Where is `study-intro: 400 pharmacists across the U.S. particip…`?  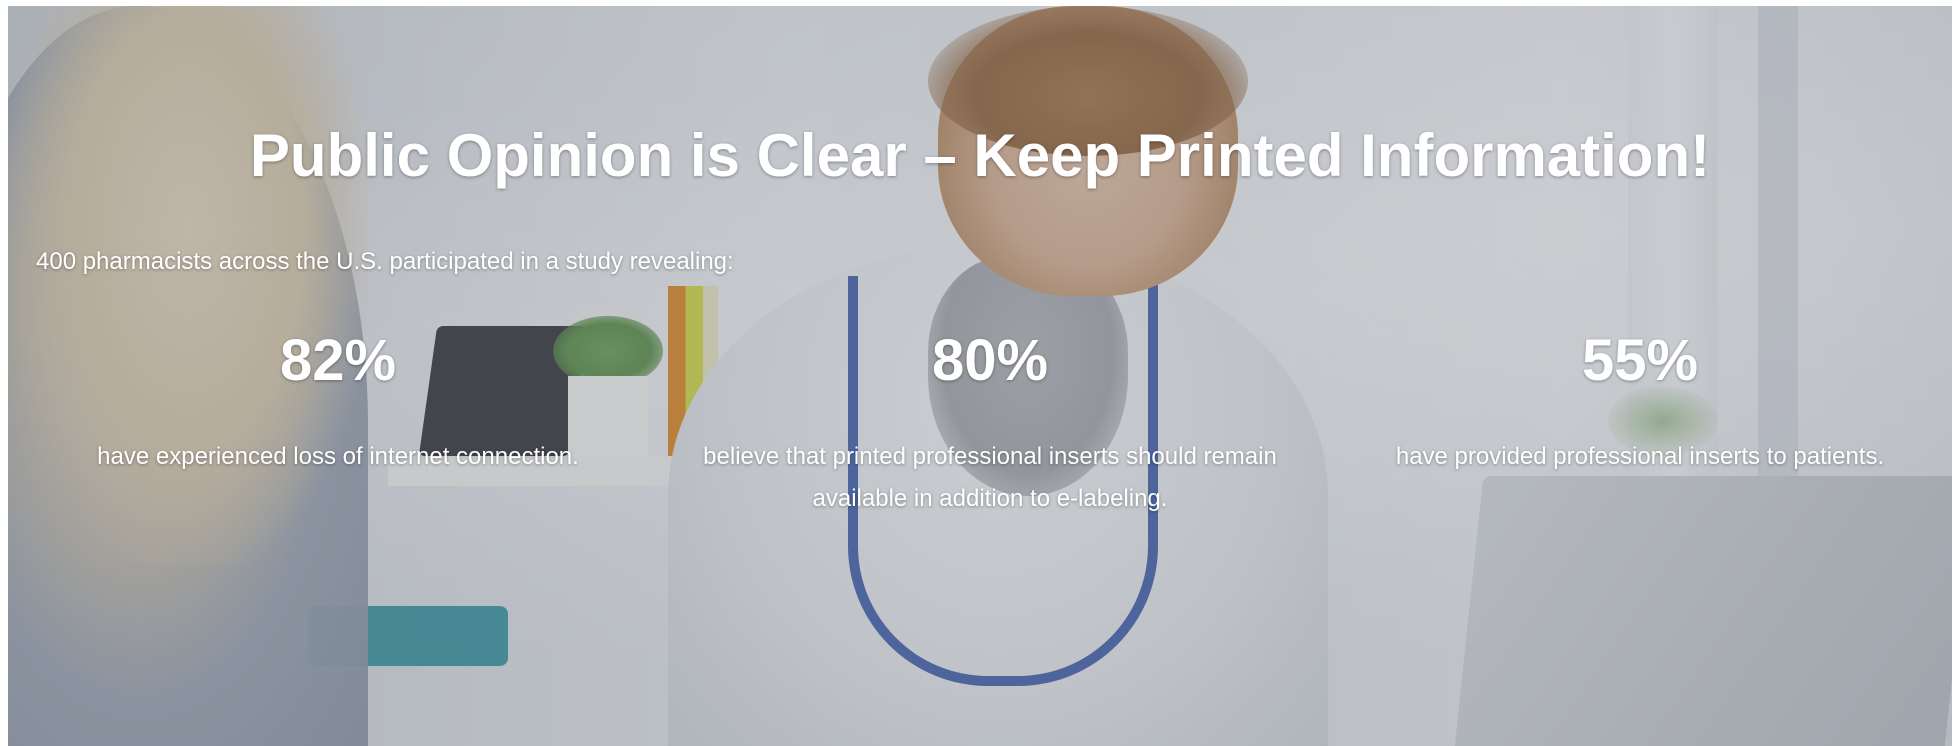
study-intro: 400 pharmacists across the U.S. particip… is located at coordinates (385, 261).